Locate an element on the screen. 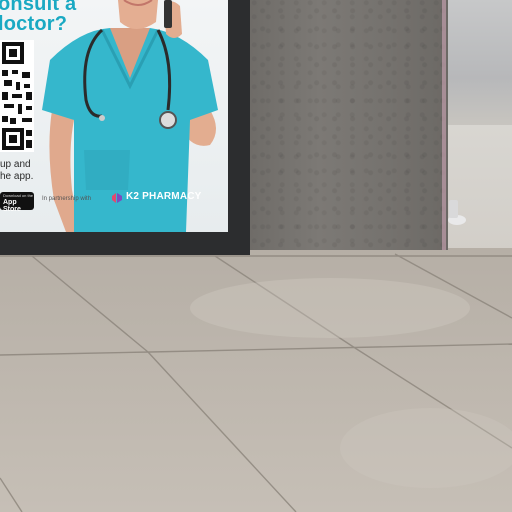 The height and width of the screenshot is (512, 512). pillar-edge-highlight is located at coordinates (444, 125).